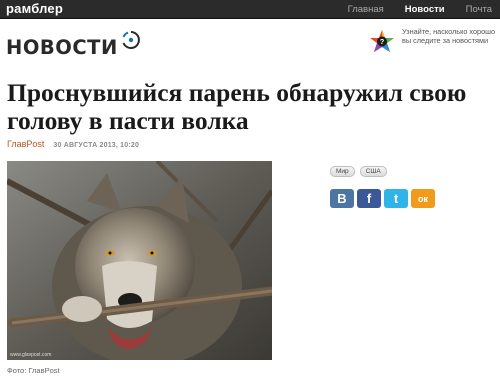  Describe the element at coordinates (382, 198) in the screenshot. I see `share-buttons: В f t ок` at that location.